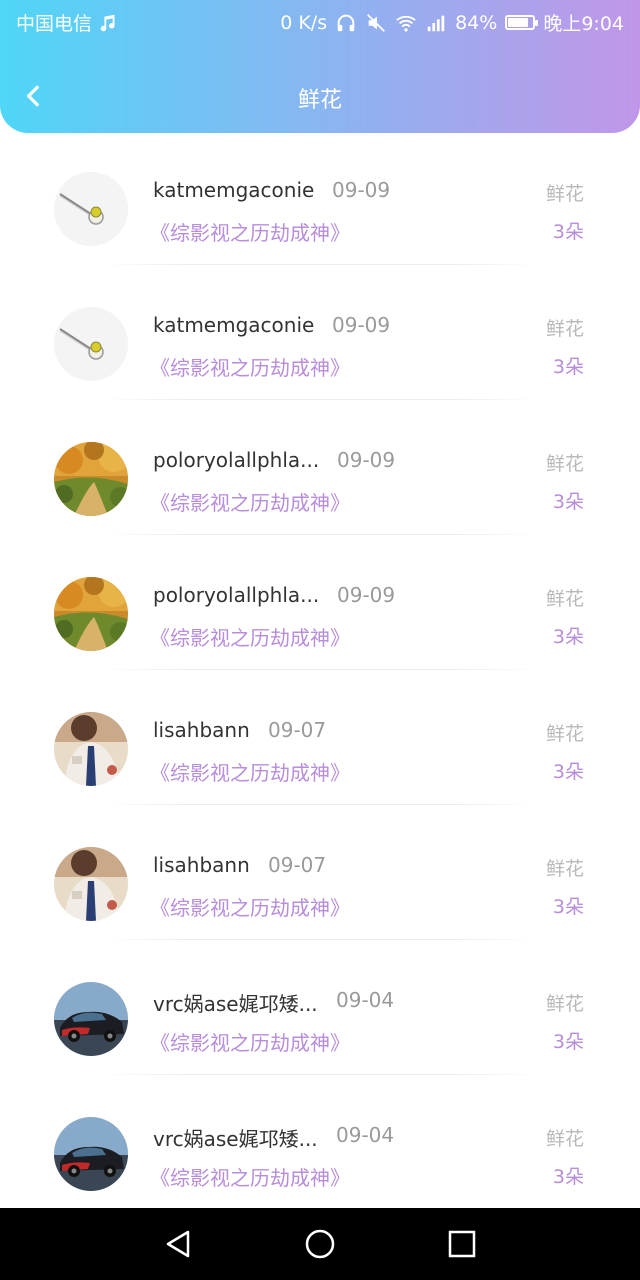  Describe the element at coordinates (522, 22) in the screenshot. I see `battery-icon` at that location.